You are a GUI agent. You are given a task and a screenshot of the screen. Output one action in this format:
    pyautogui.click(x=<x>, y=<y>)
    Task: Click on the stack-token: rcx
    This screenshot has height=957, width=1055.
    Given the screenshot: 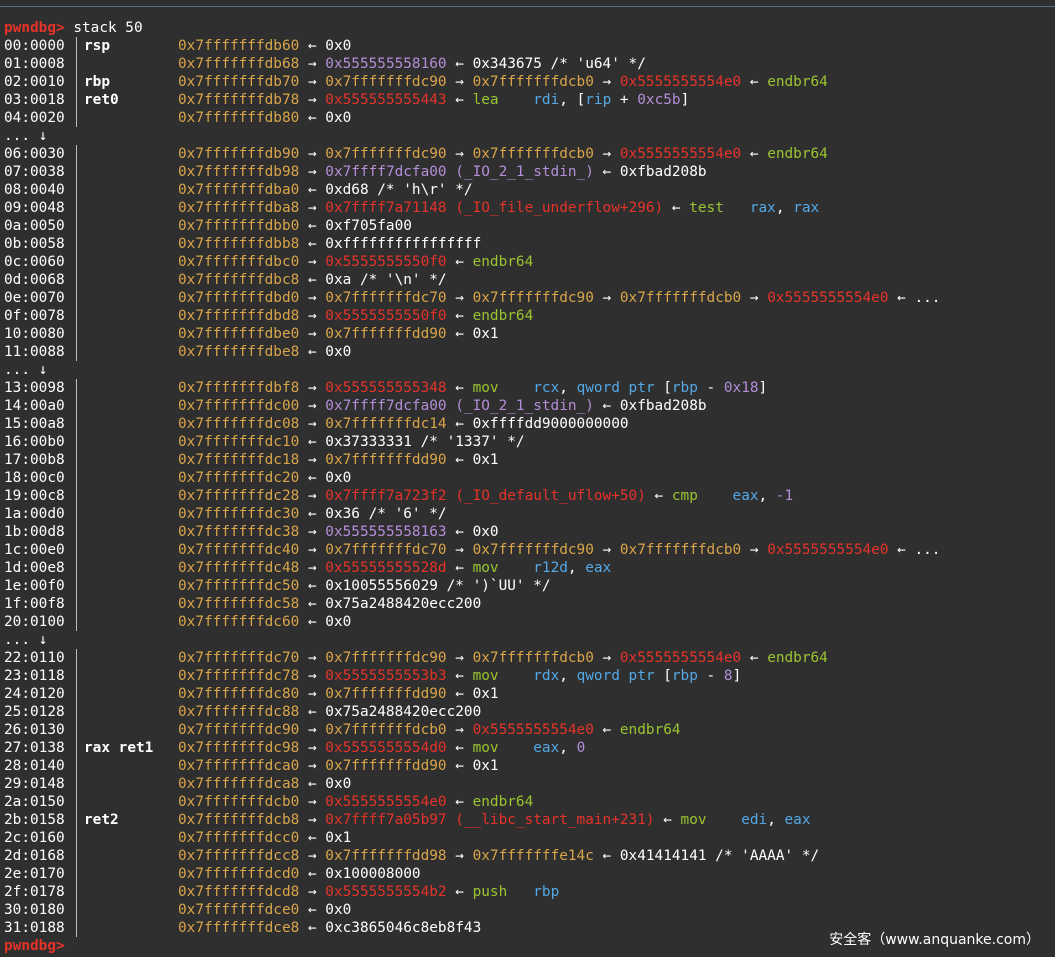 What is the action you would take?
    pyautogui.click(x=546, y=388)
    